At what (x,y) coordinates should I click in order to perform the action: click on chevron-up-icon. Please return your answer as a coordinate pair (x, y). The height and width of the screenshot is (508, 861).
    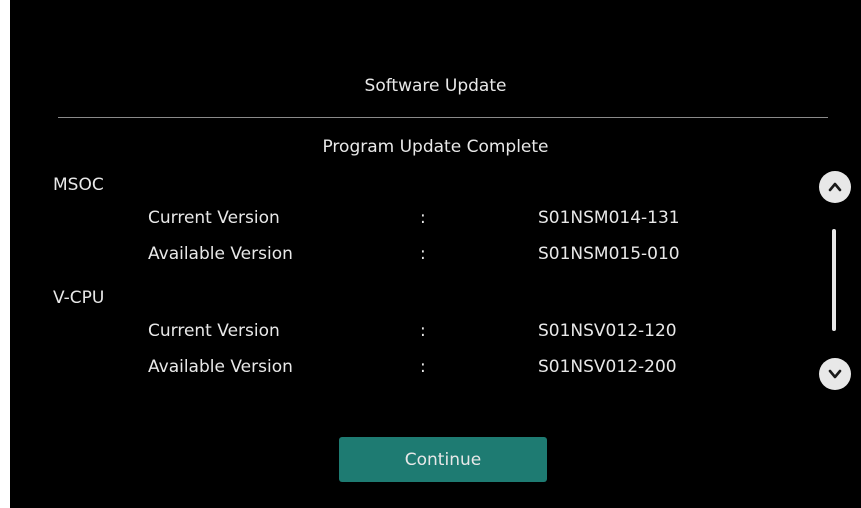
    Looking at the image, I should click on (835, 187).